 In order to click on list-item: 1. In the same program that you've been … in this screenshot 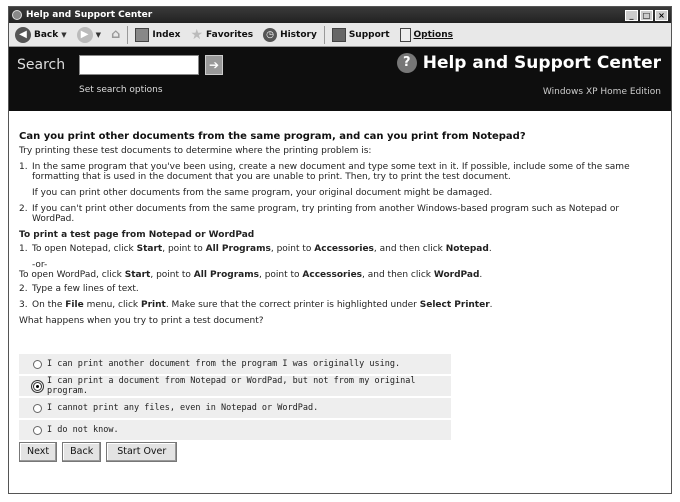, I will do `click(341, 172)`.